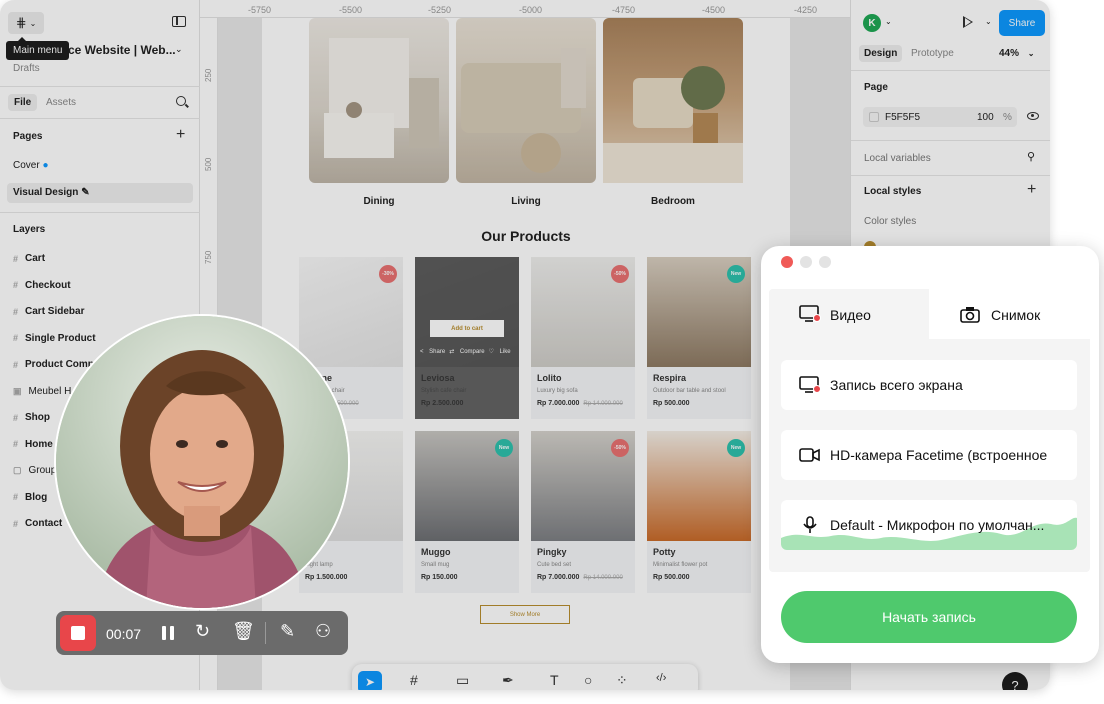 The height and width of the screenshot is (704, 1104). Describe the element at coordinates (31, 165) in the screenshot. I see `page-item-cover: Cover ●` at that location.